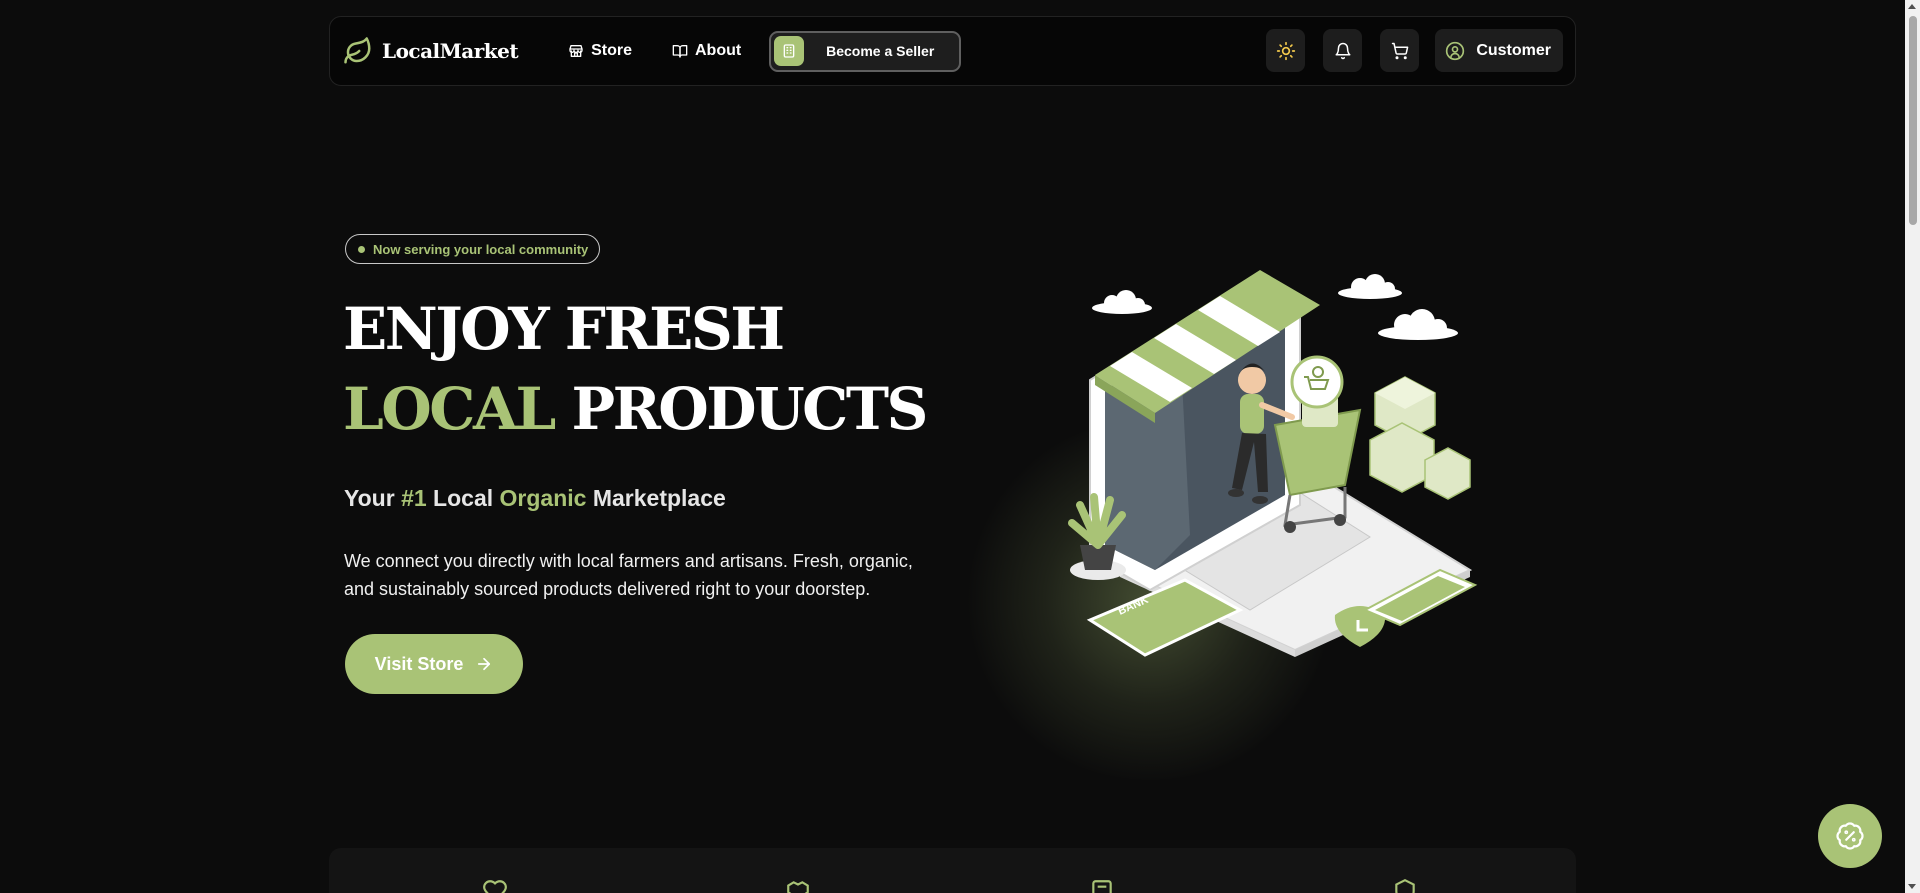 The image size is (1920, 893). What do you see at coordinates (463, 498) in the screenshot?
I see `subtitle-part: Local` at bounding box center [463, 498].